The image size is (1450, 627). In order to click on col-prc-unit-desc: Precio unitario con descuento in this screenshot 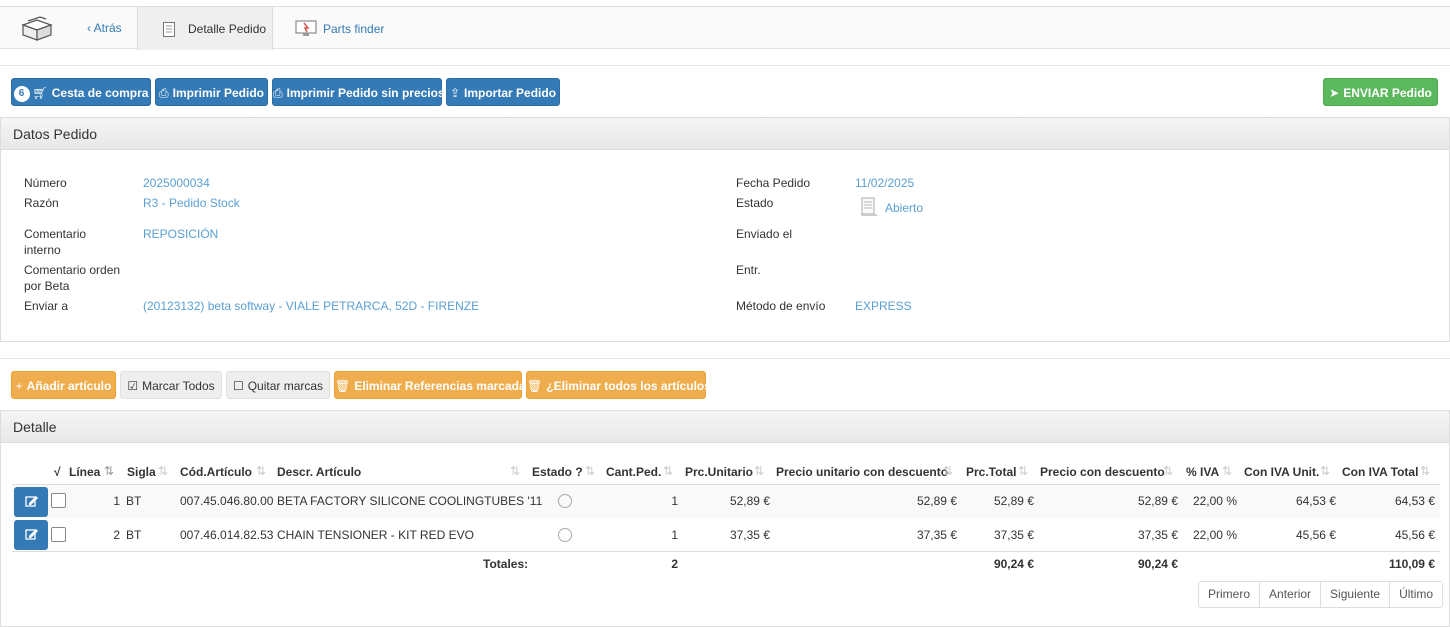, I will do `click(862, 472)`.